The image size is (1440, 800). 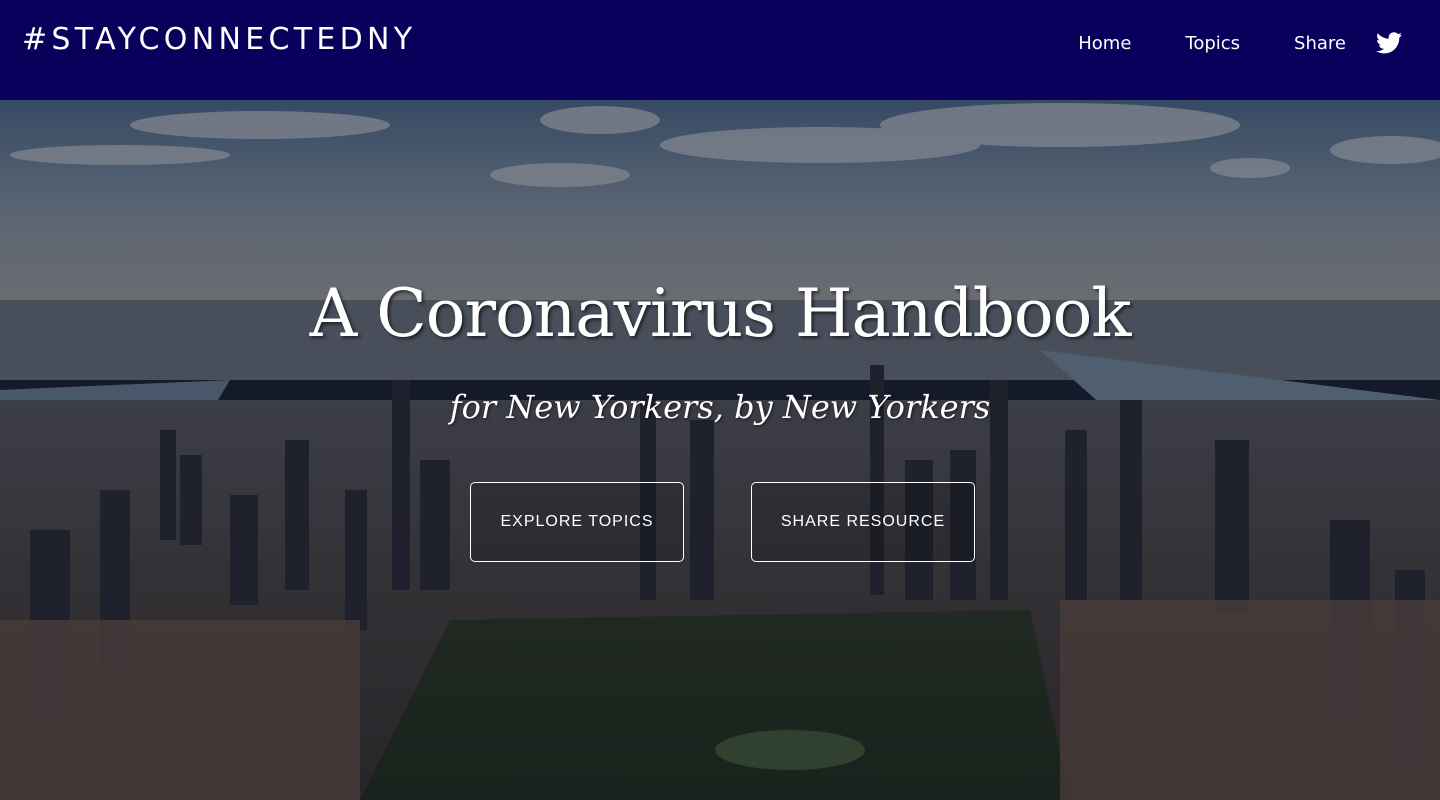 I want to click on nav-links: Home Topics Share, so click(x=1240, y=43).